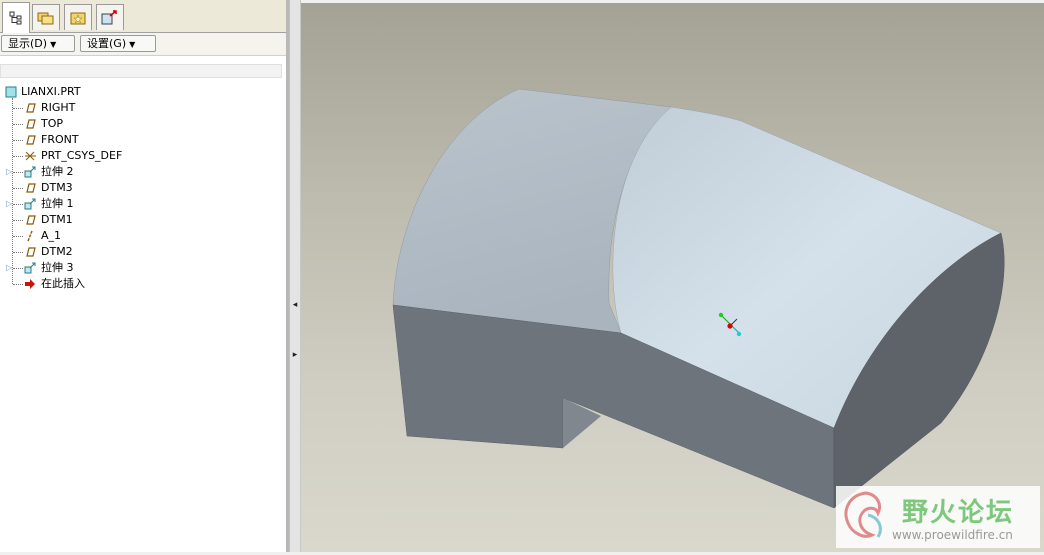 This screenshot has width=1044, height=555. What do you see at coordinates (57, 267) in the screenshot?
I see `tree-item-label: 拉伸 3` at bounding box center [57, 267].